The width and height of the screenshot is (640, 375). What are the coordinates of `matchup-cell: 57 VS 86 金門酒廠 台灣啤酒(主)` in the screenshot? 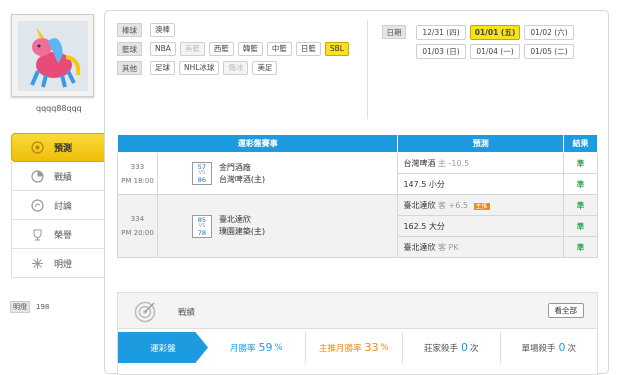 It's located at (277, 173).